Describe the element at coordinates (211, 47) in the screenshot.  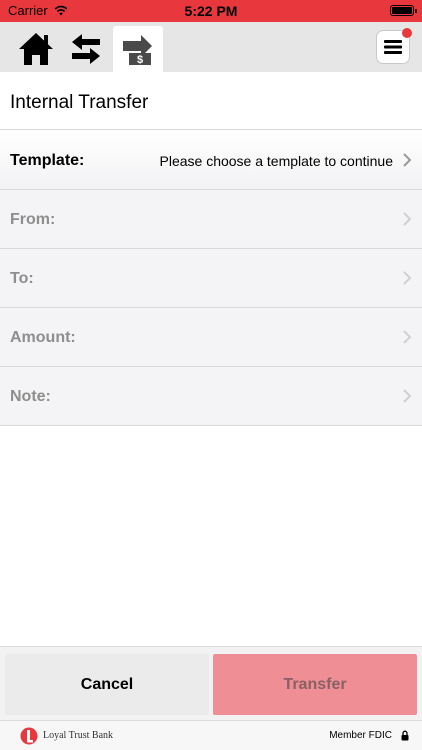
I see `top-toolbar: $` at that location.